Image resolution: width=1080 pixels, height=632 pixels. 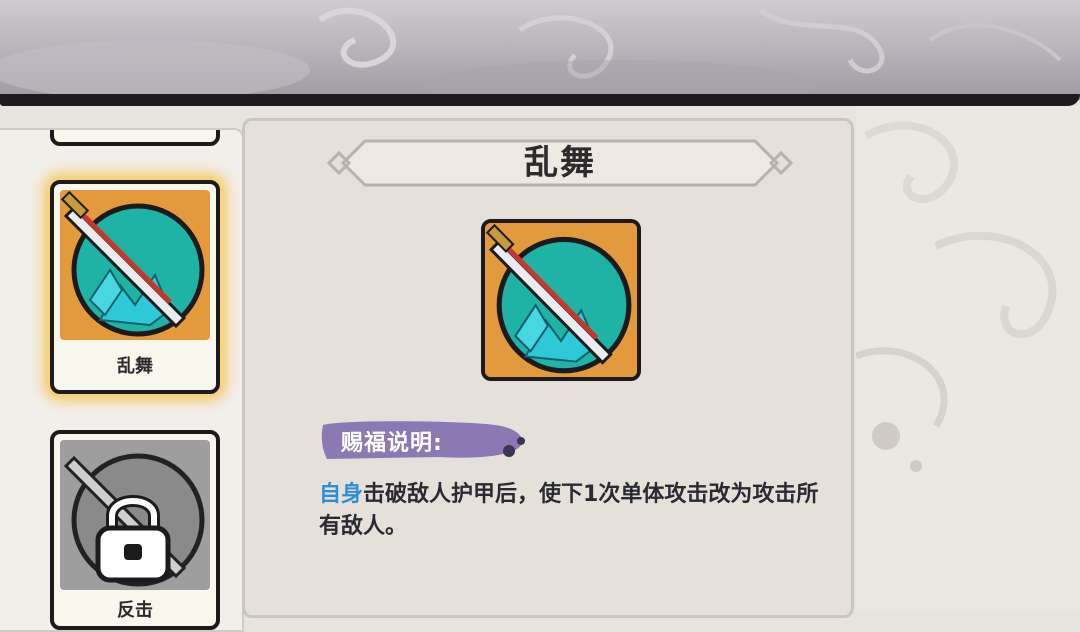 I want to click on skill-card-label: 乱舞, so click(x=135, y=366).